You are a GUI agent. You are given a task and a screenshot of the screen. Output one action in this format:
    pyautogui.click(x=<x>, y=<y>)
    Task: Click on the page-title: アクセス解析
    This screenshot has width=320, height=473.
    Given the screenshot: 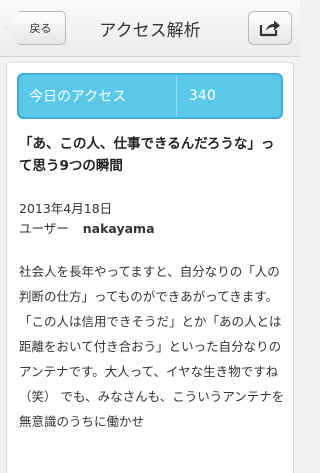 What is the action you would take?
    pyautogui.click(x=150, y=31)
    